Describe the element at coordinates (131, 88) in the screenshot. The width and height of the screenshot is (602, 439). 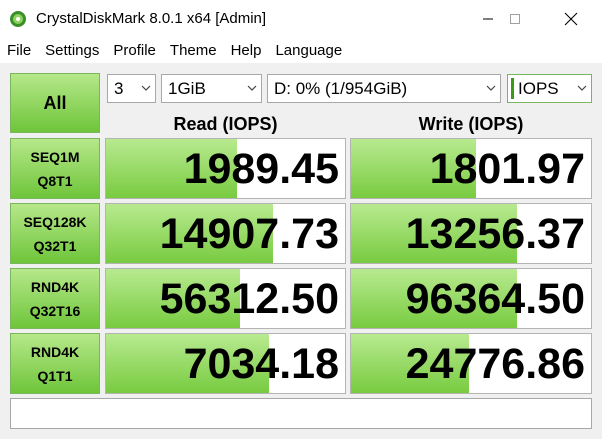
I see `test-count-select: 3` at that location.